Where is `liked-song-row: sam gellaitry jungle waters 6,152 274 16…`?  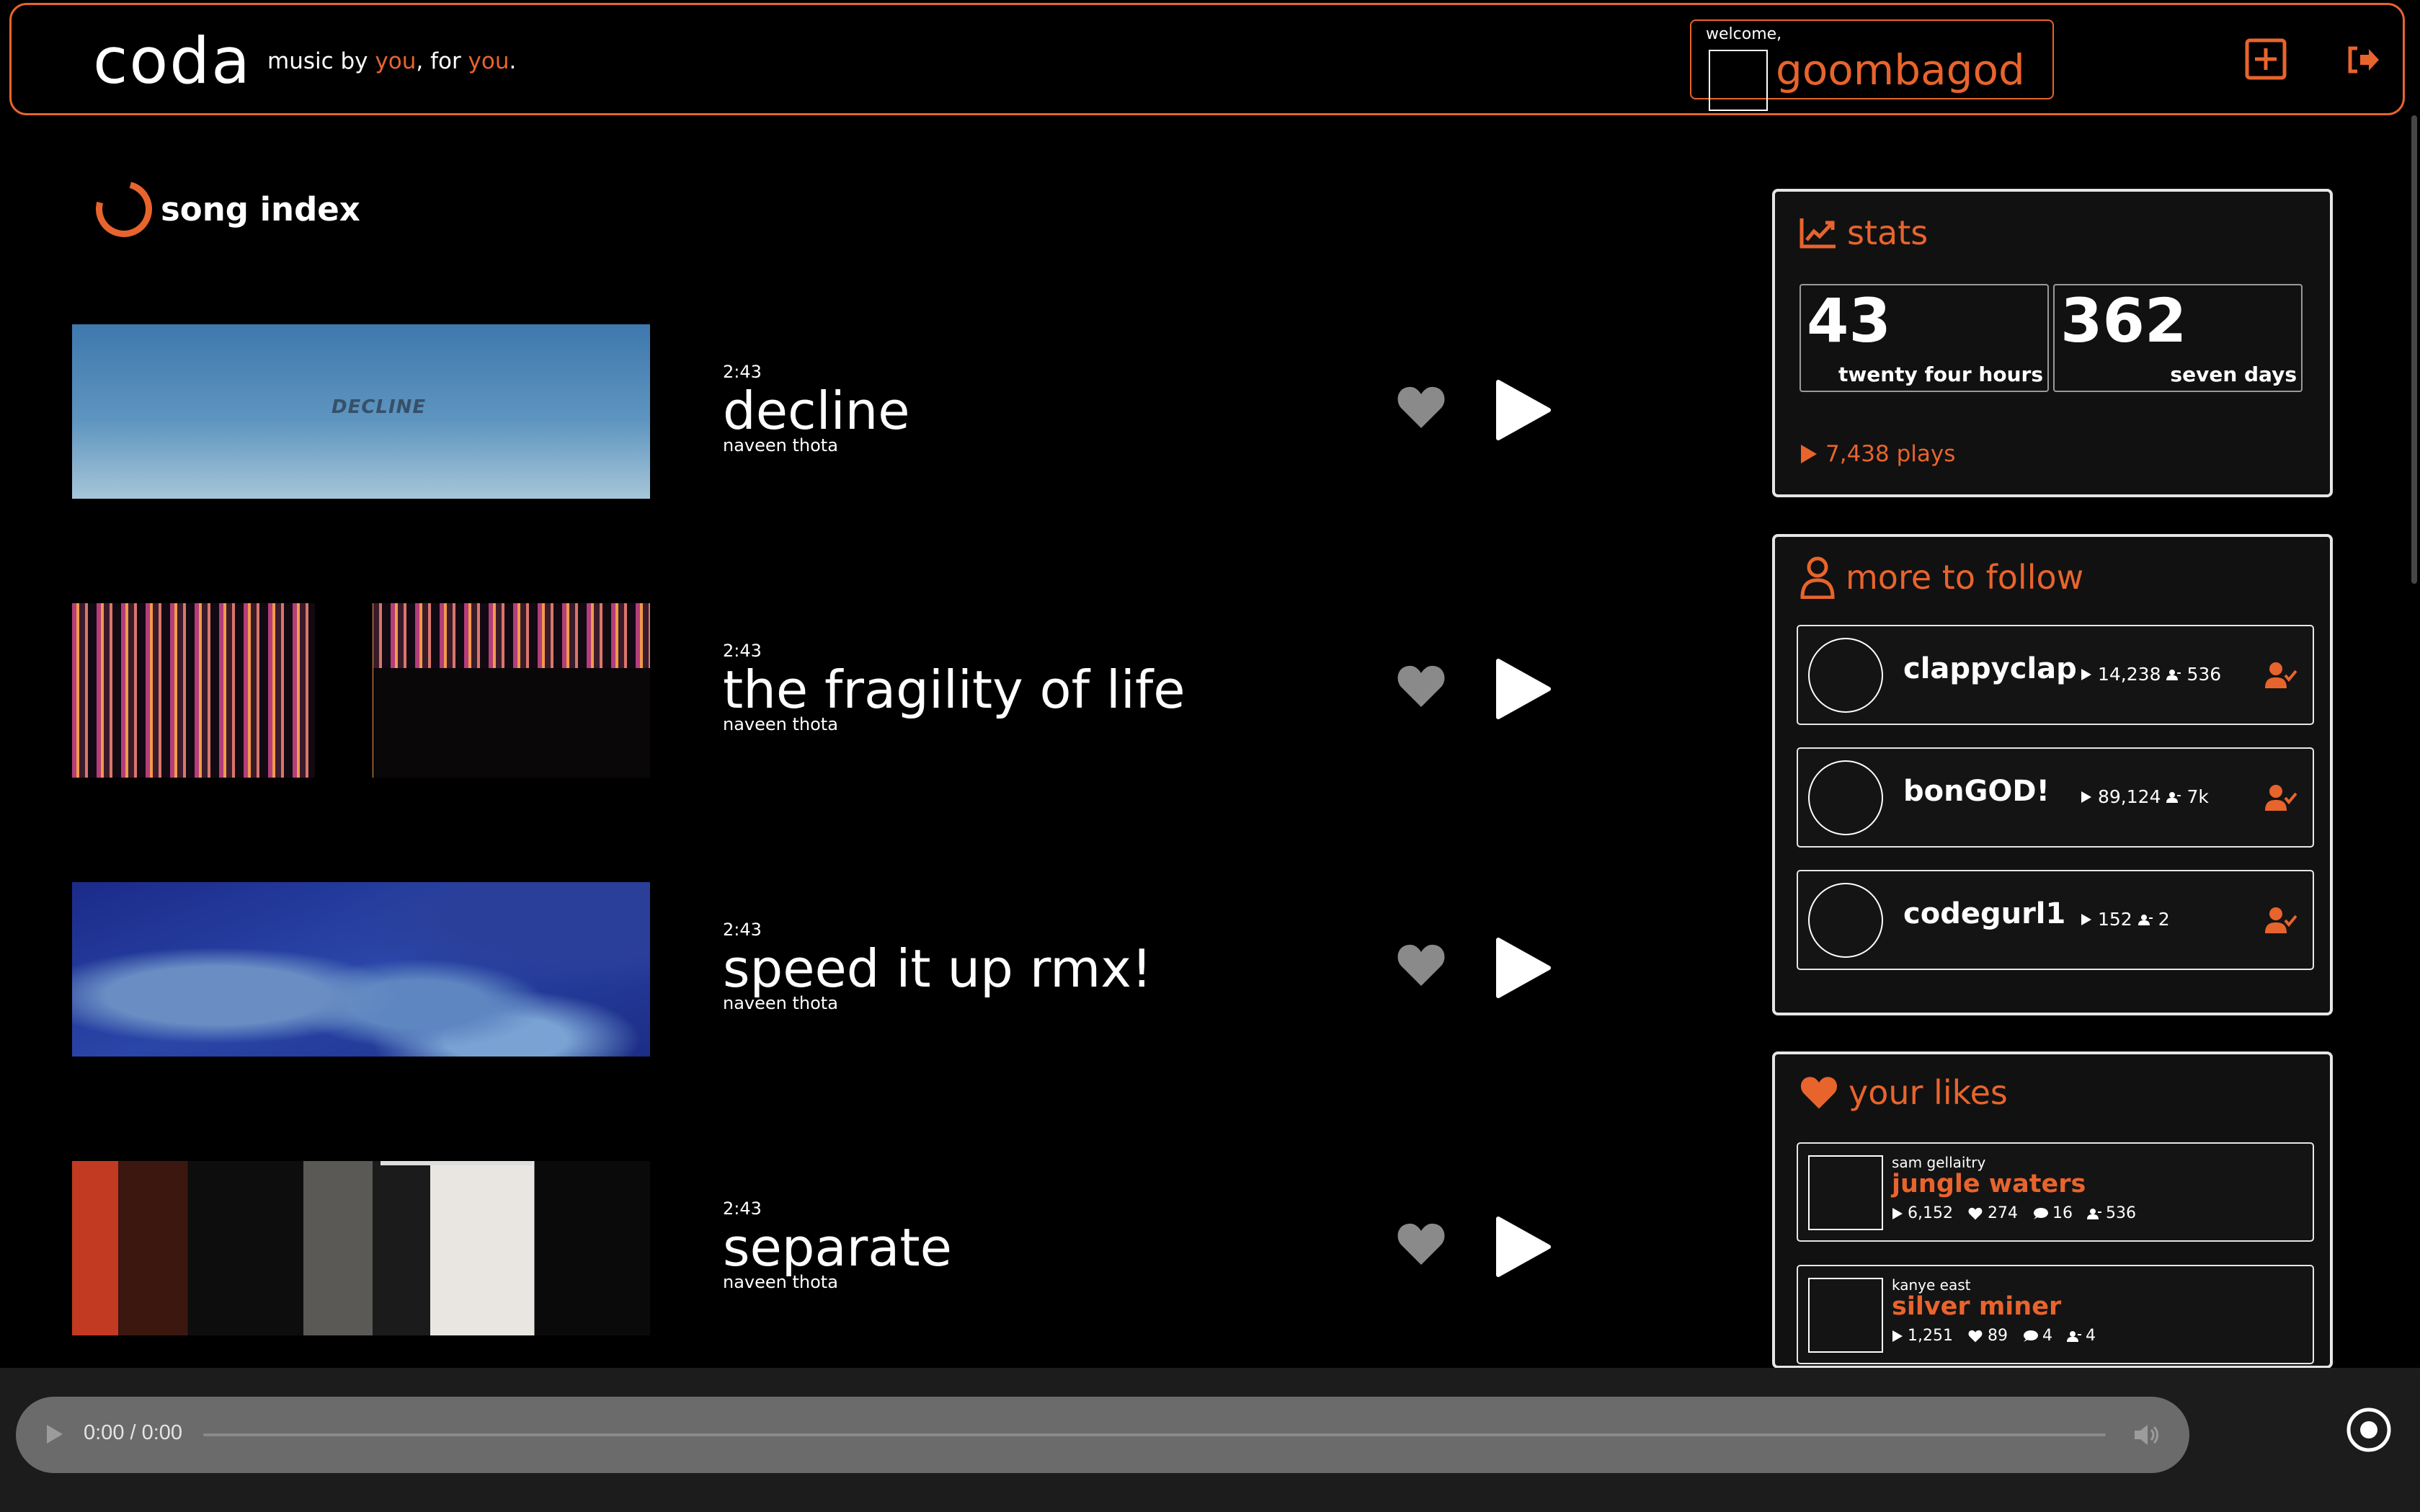 liked-song-row: sam gellaitry jungle waters 6,152 274 16… is located at coordinates (2055, 1192).